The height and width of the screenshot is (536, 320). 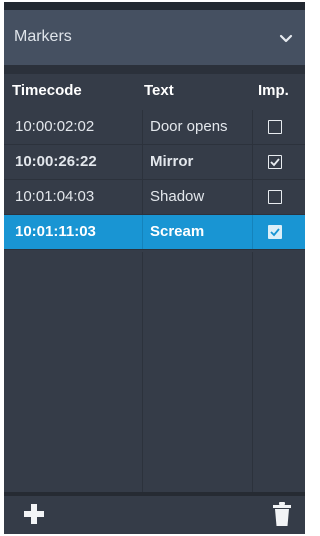 What do you see at coordinates (273, 91) in the screenshot?
I see `column-header-imp: Imp.` at bounding box center [273, 91].